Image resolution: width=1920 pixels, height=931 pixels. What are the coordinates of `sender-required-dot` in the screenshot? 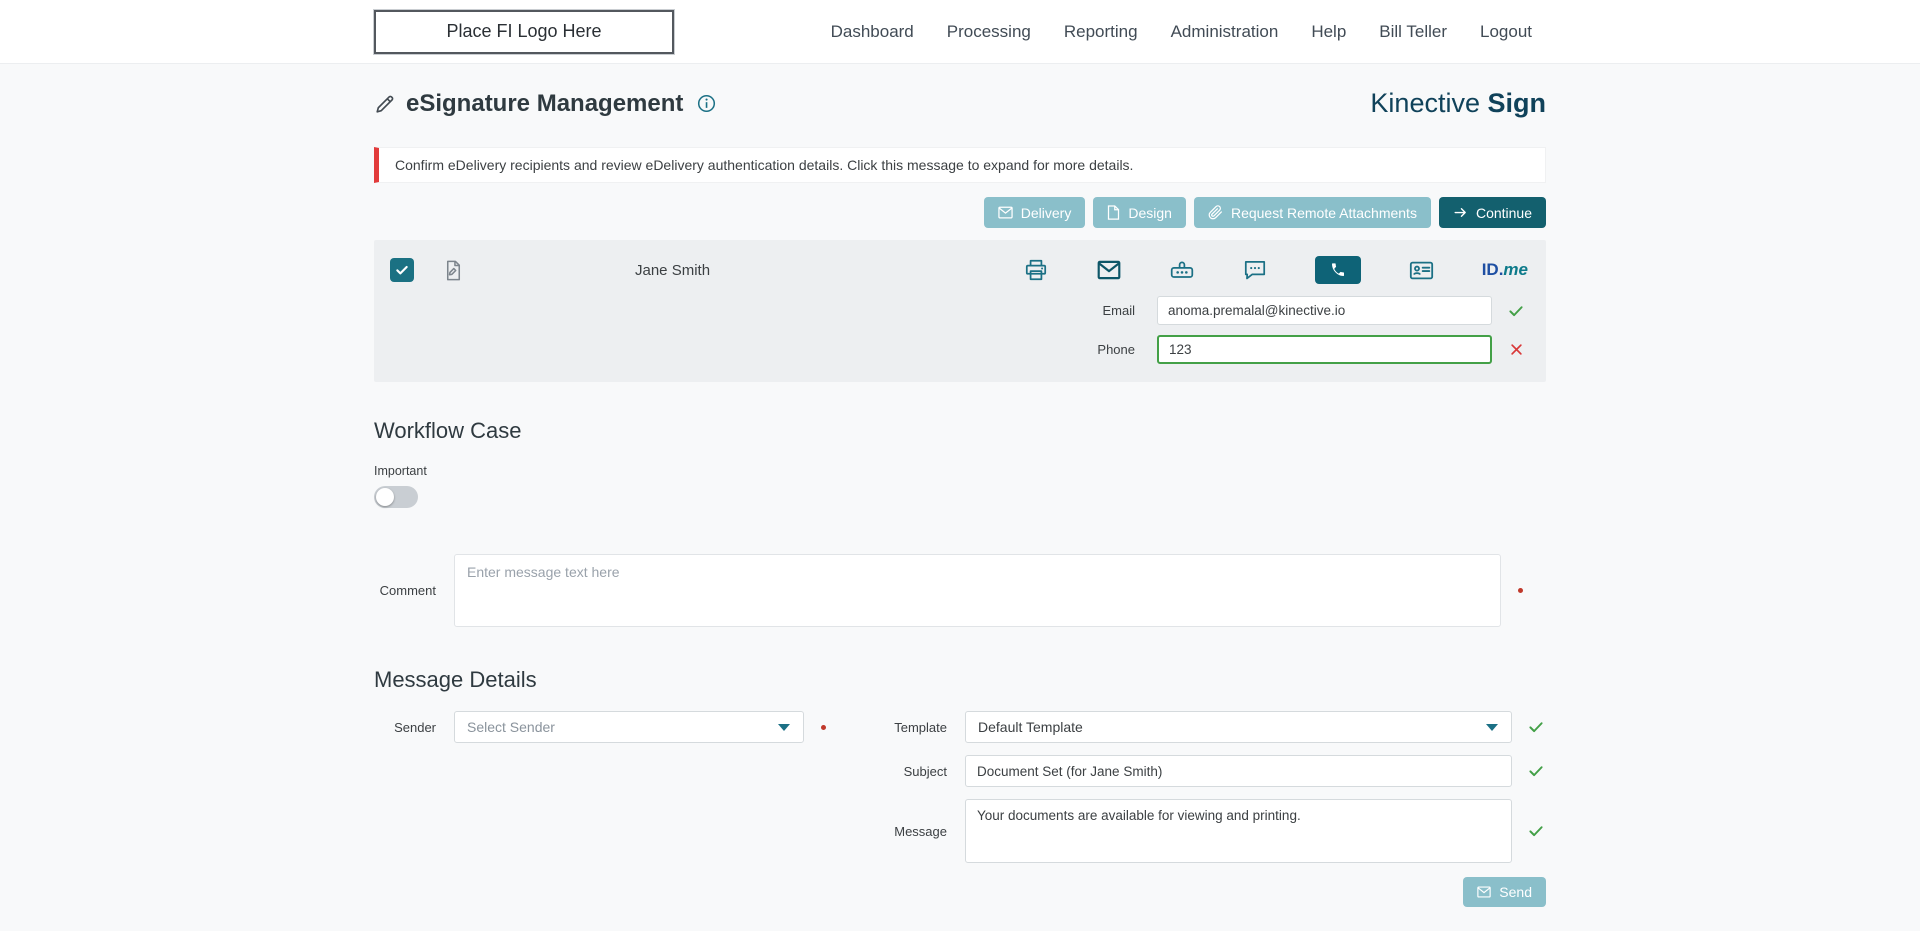 It's located at (823, 727).